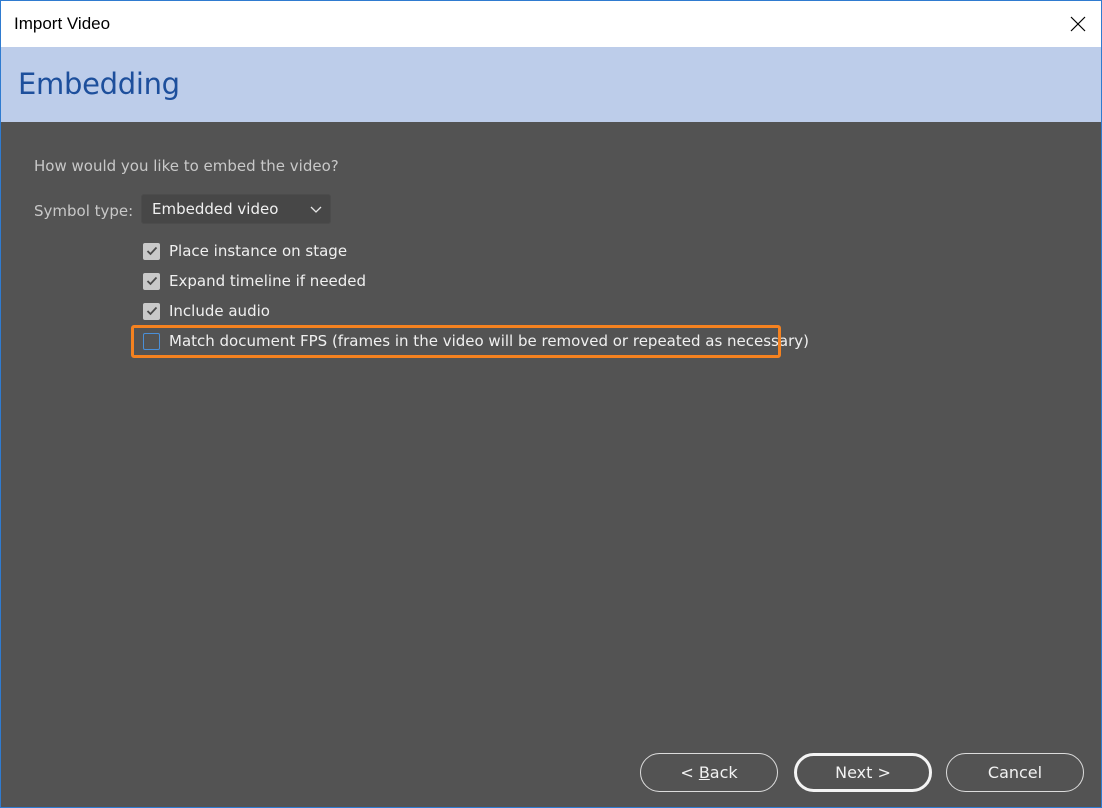 This screenshot has height=808, width=1102. I want to click on close-icon, so click(1078, 24).